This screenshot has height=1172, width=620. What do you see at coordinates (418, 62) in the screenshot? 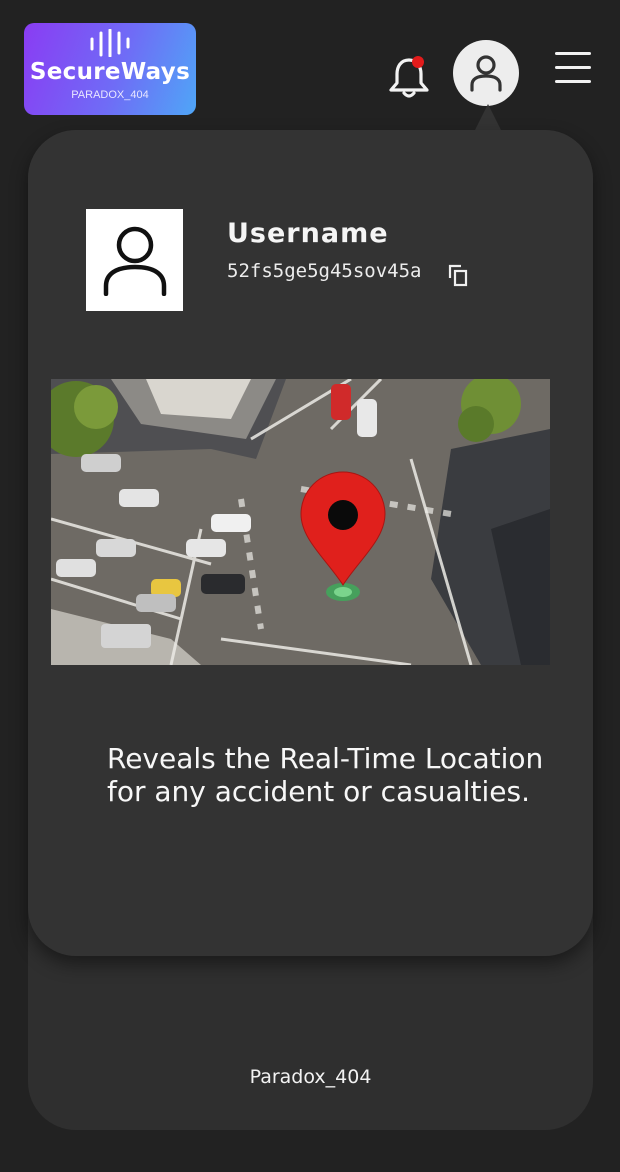
I see `notification-badge` at bounding box center [418, 62].